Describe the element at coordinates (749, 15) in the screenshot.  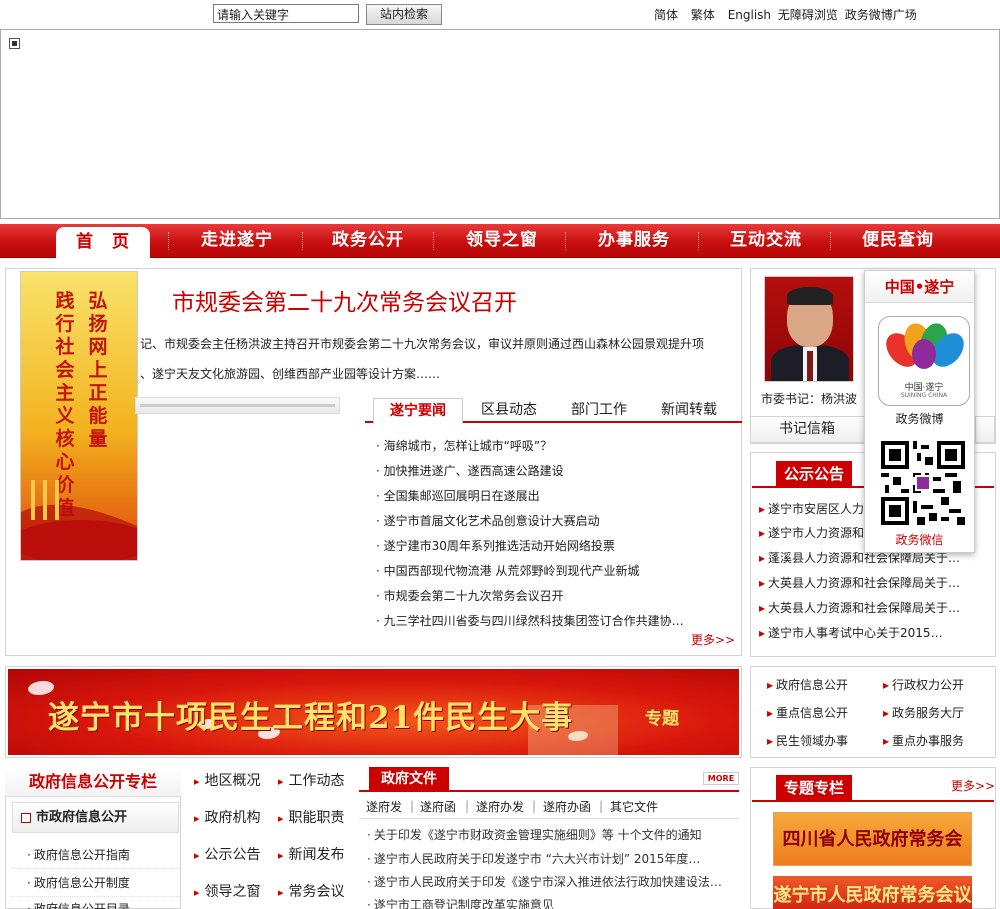
I see `link-english: English` at that location.